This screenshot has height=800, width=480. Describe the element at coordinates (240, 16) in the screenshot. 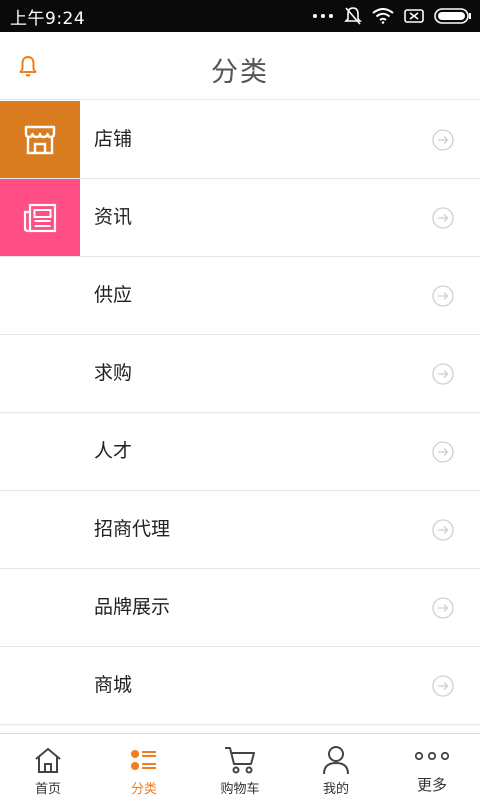

I see `status-bar: 上午9:24` at that location.